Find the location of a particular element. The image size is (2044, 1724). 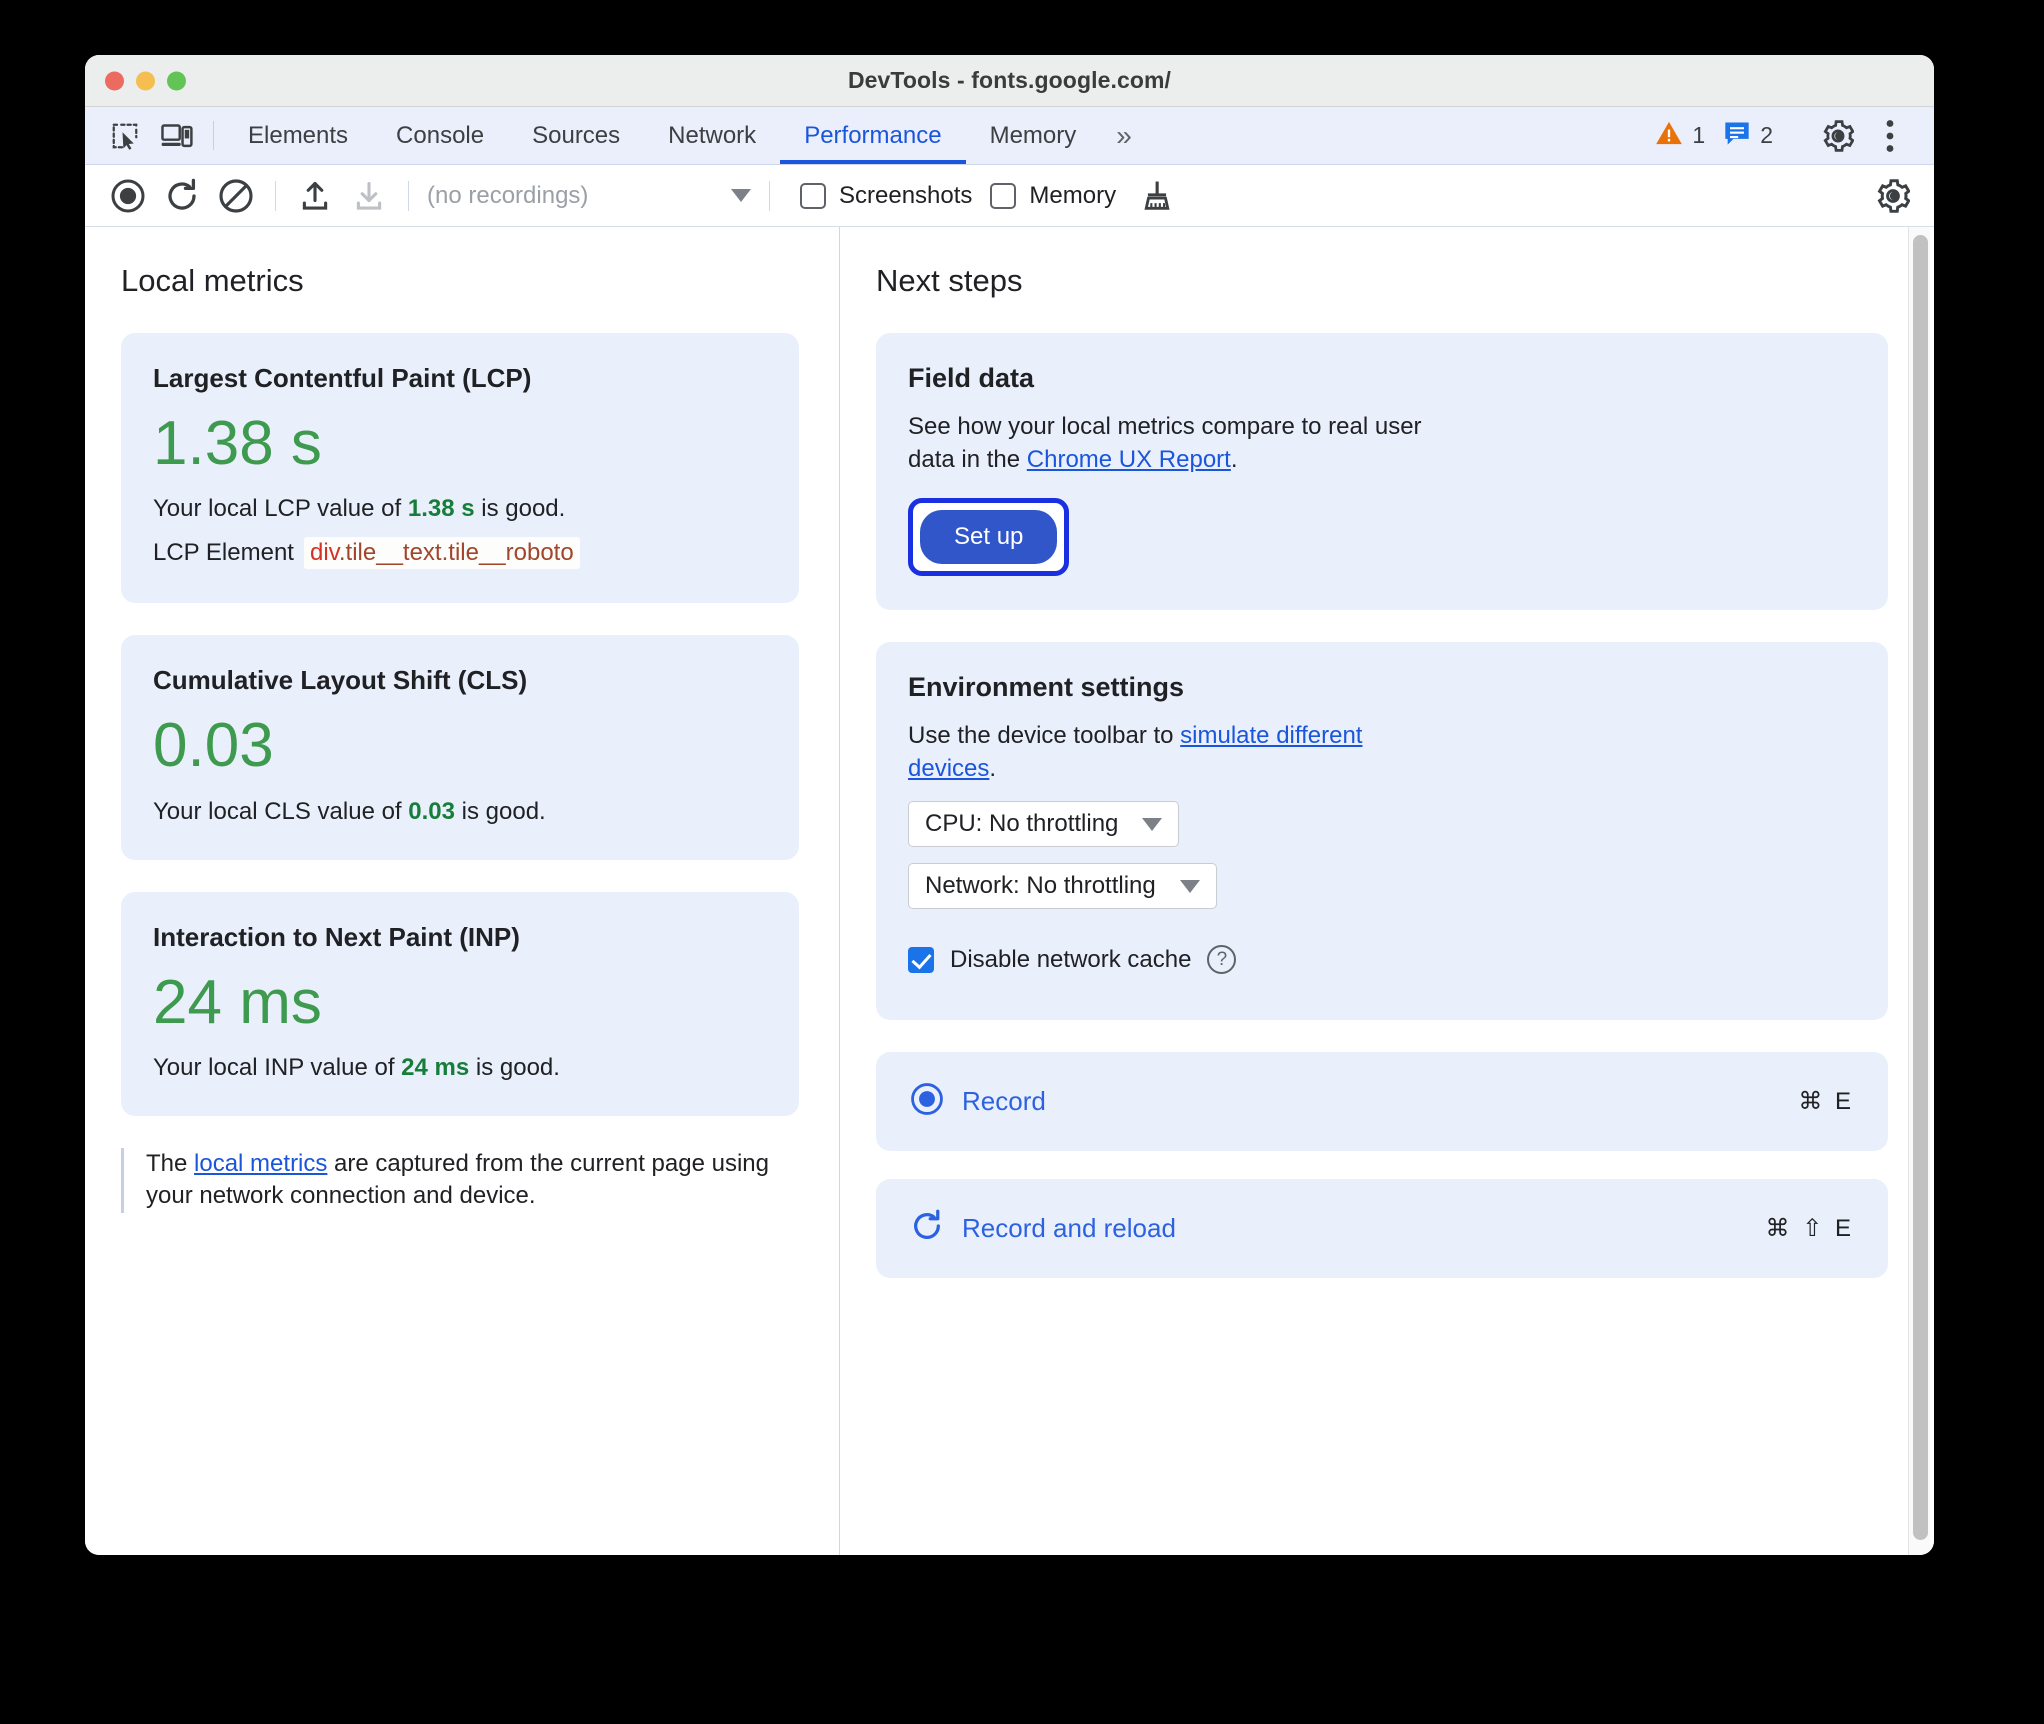

lcp-metric-name: Largest Contentful Paint (LCP) is located at coordinates (342, 378).